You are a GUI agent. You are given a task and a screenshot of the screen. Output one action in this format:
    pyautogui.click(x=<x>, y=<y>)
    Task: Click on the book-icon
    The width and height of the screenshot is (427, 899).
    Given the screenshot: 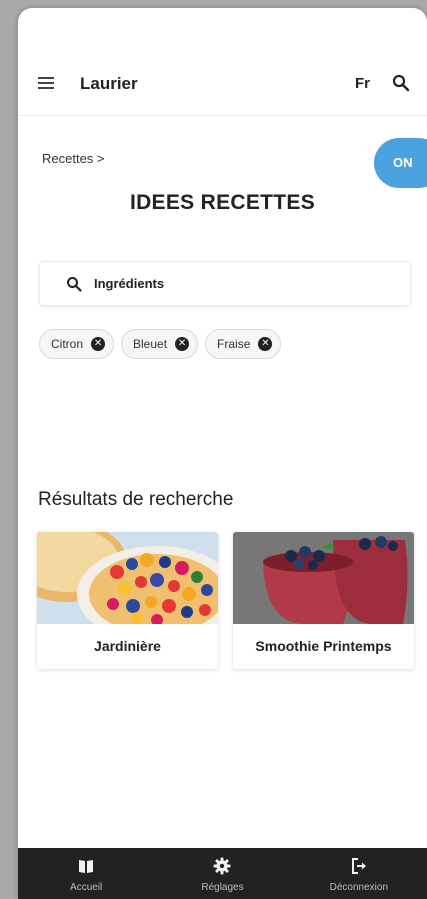 What is the action you would take?
    pyautogui.click(x=86, y=866)
    